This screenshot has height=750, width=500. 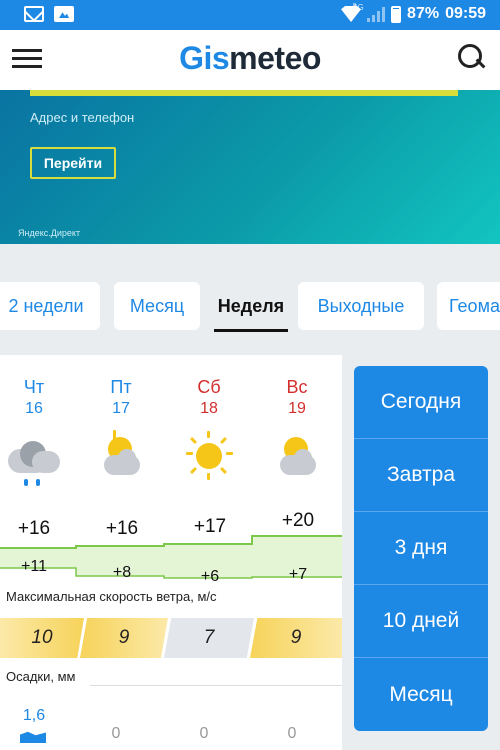 I want to click on clock: 09:59, so click(x=465, y=13).